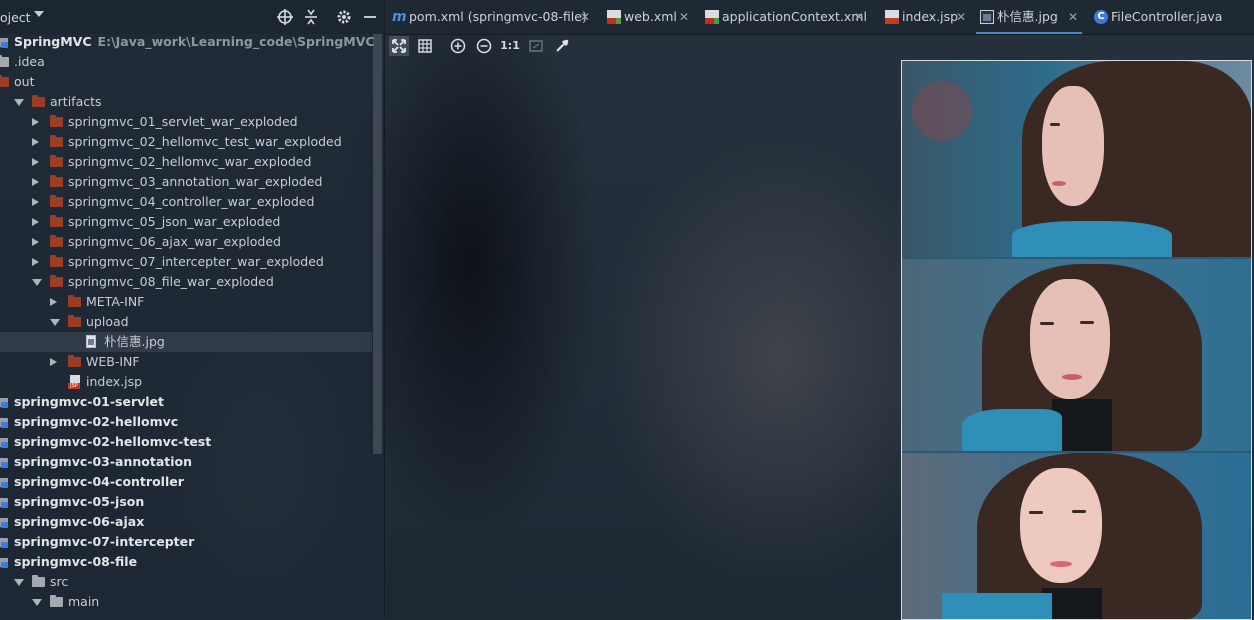  What do you see at coordinates (15, 17) in the screenshot?
I see `project-view-title: oject` at bounding box center [15, 17].